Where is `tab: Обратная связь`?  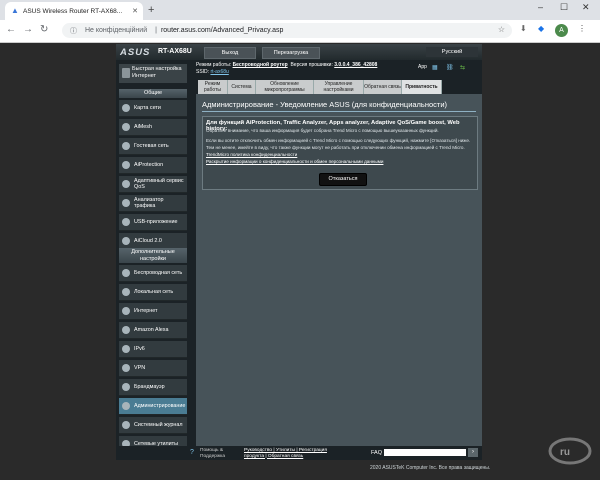
tab: Обратная связь is located at coordinates (383, 87).